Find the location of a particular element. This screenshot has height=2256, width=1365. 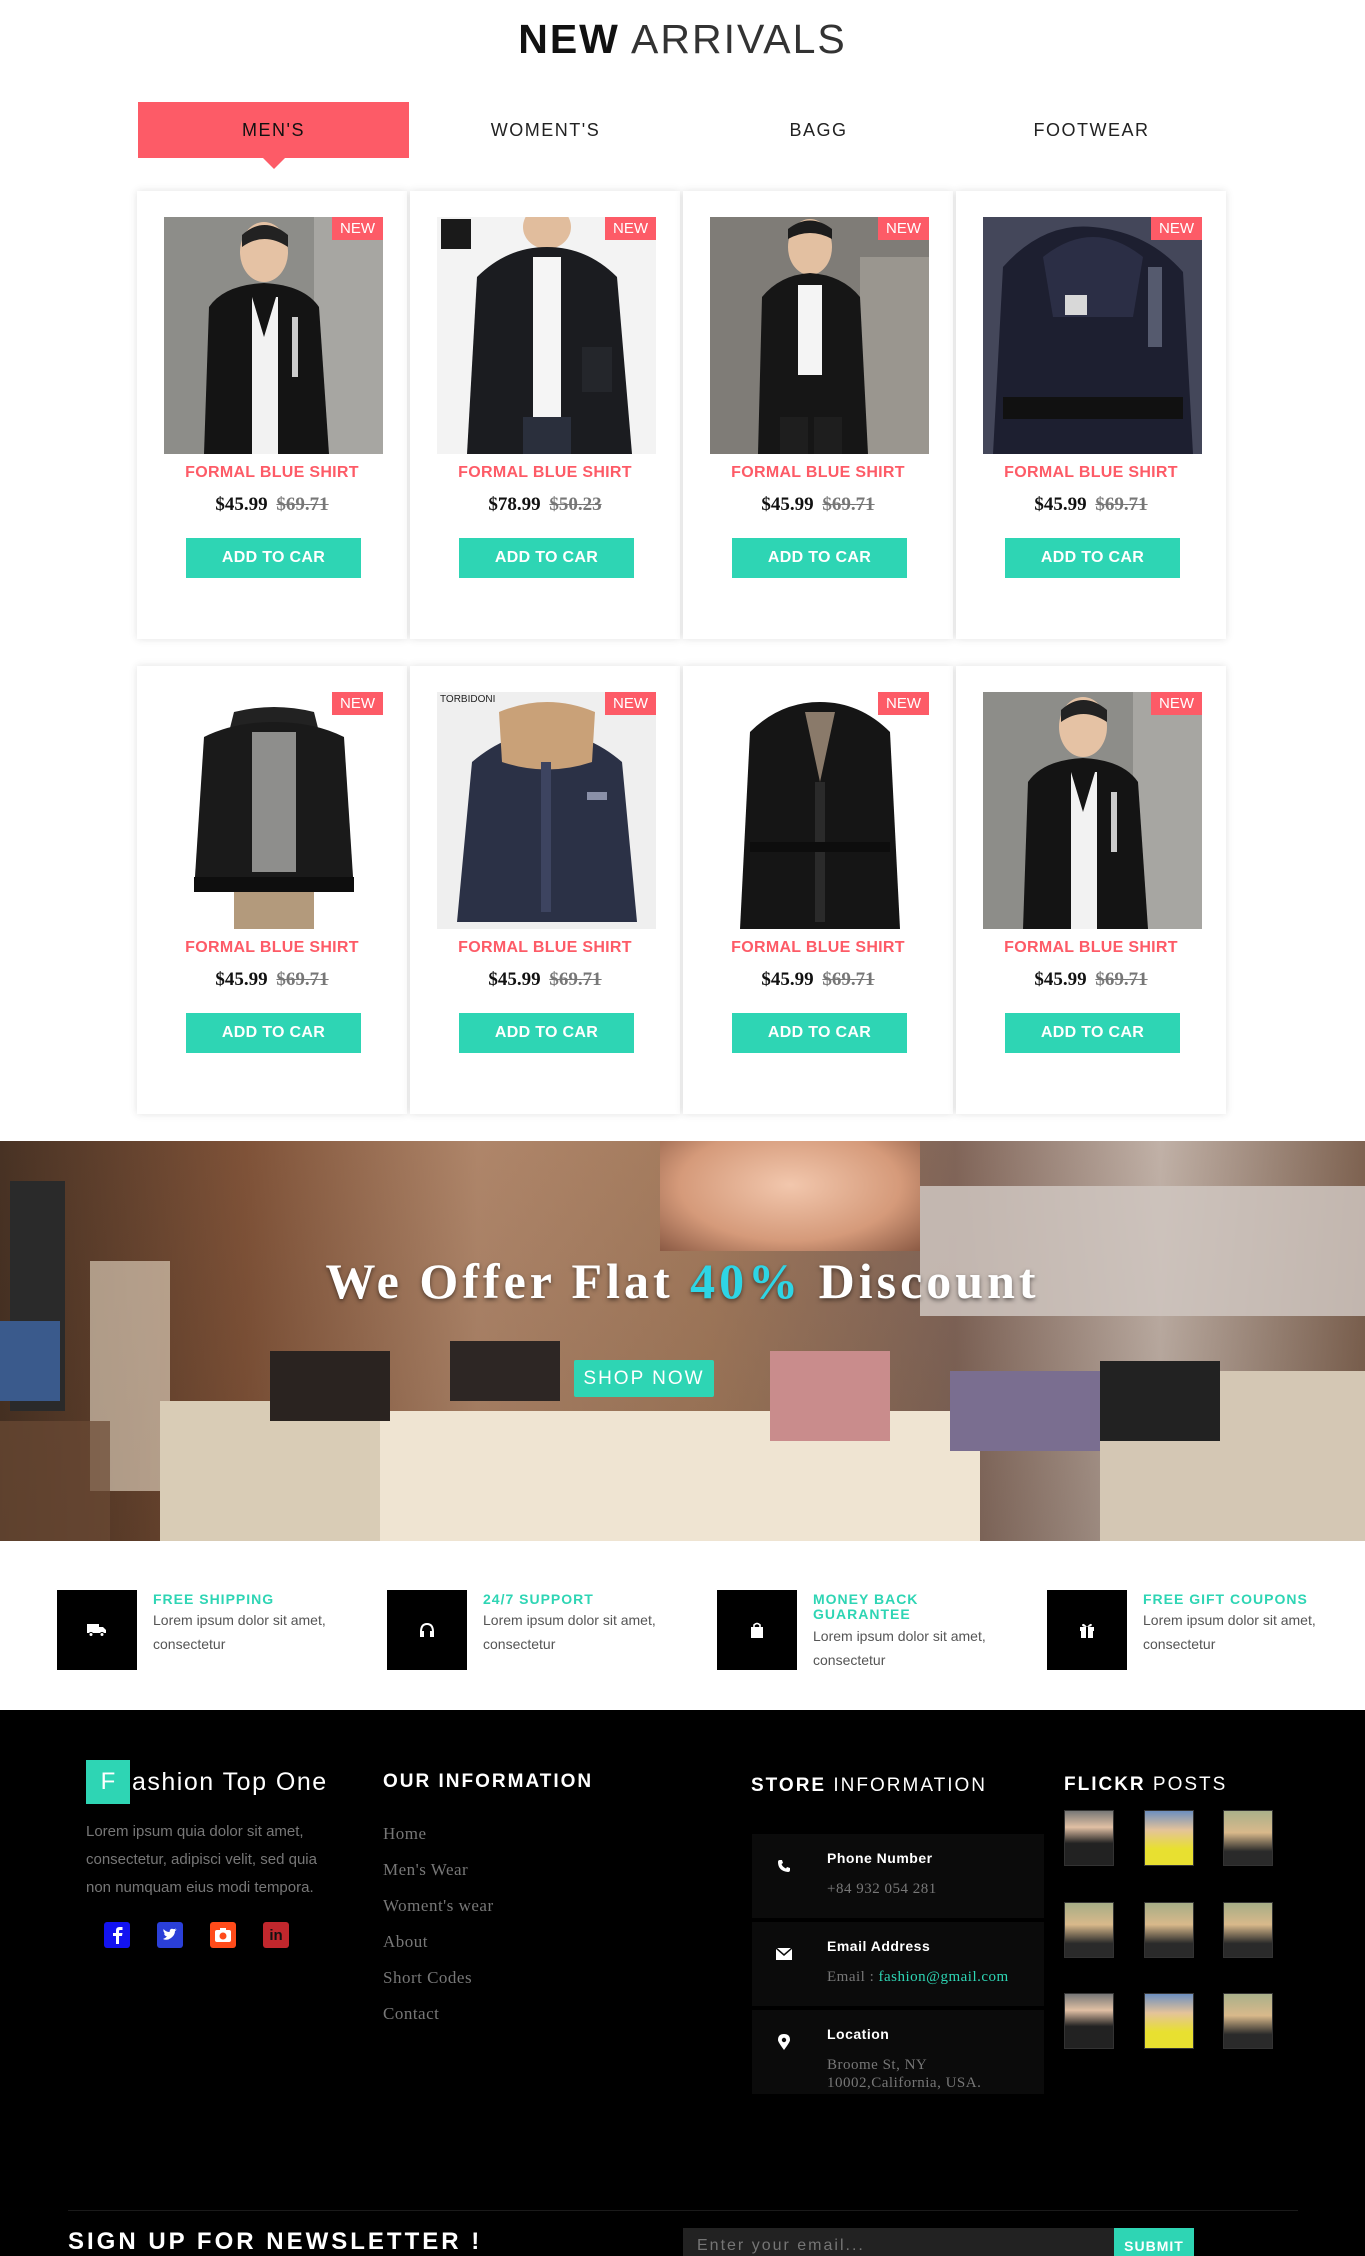

phone-number: +84 932 054 281 is located at coordinates (882, 1889).